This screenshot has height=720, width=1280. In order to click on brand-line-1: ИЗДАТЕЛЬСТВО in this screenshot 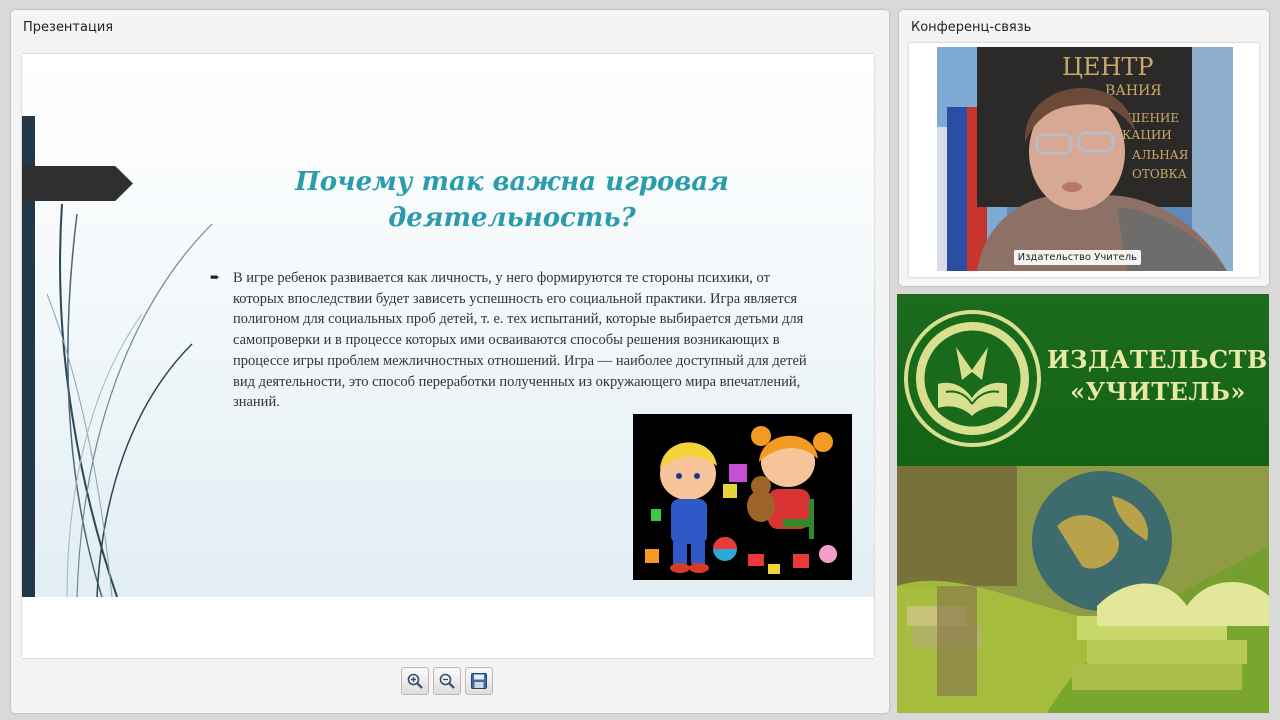, I will do `click(1158, 359)`.